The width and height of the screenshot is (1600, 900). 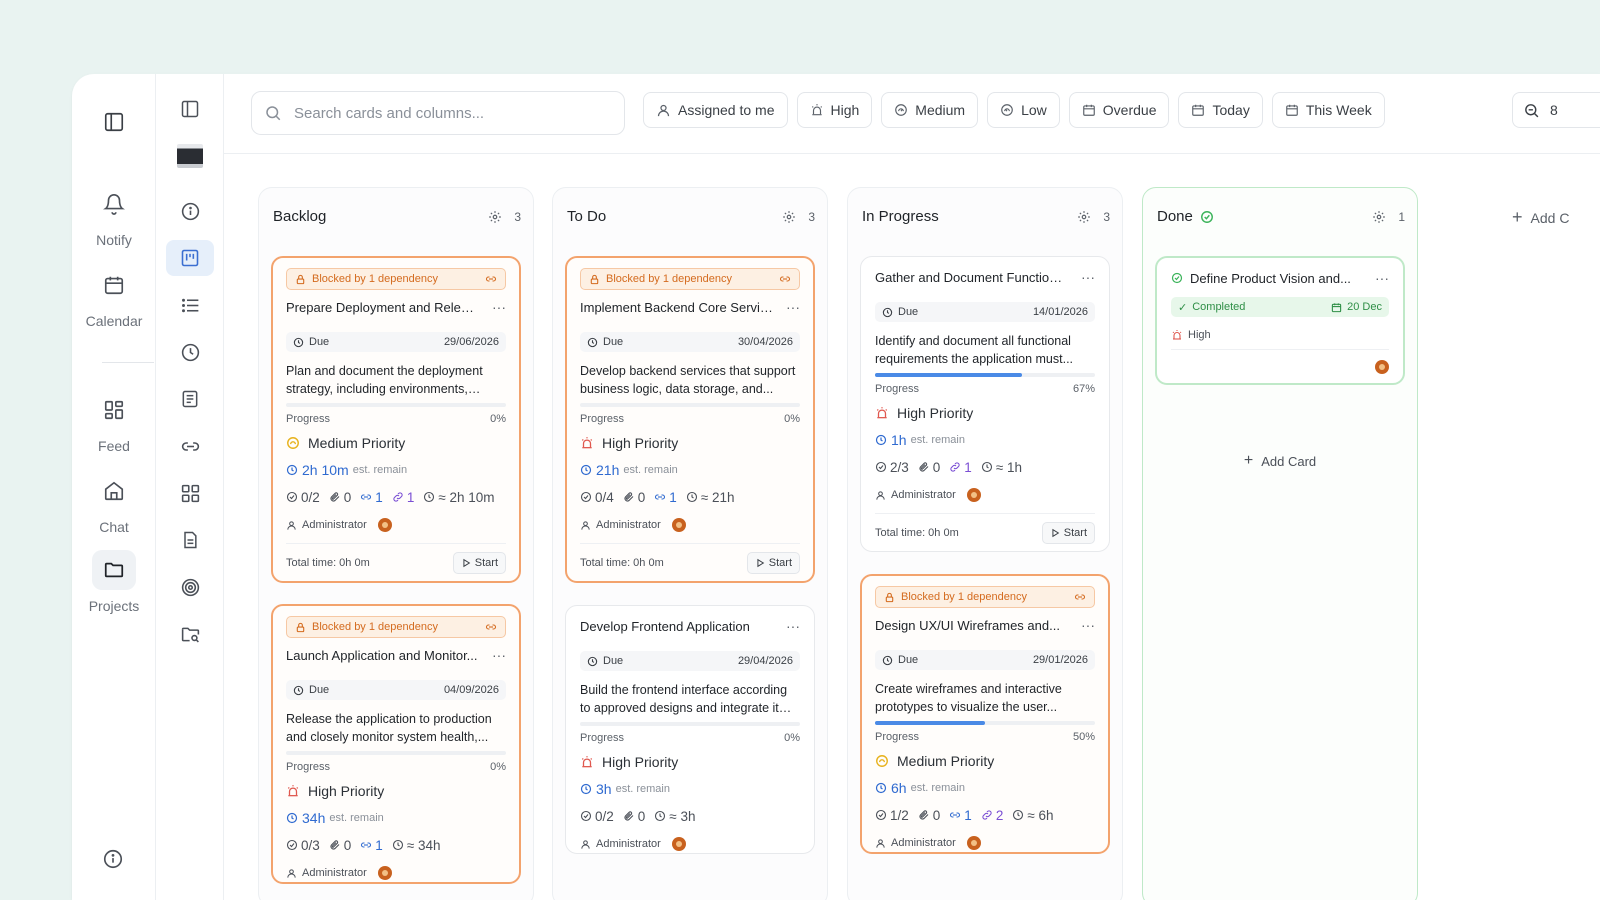 I want to click on filter-label: Assigned to me, so click(x=726, y=110).